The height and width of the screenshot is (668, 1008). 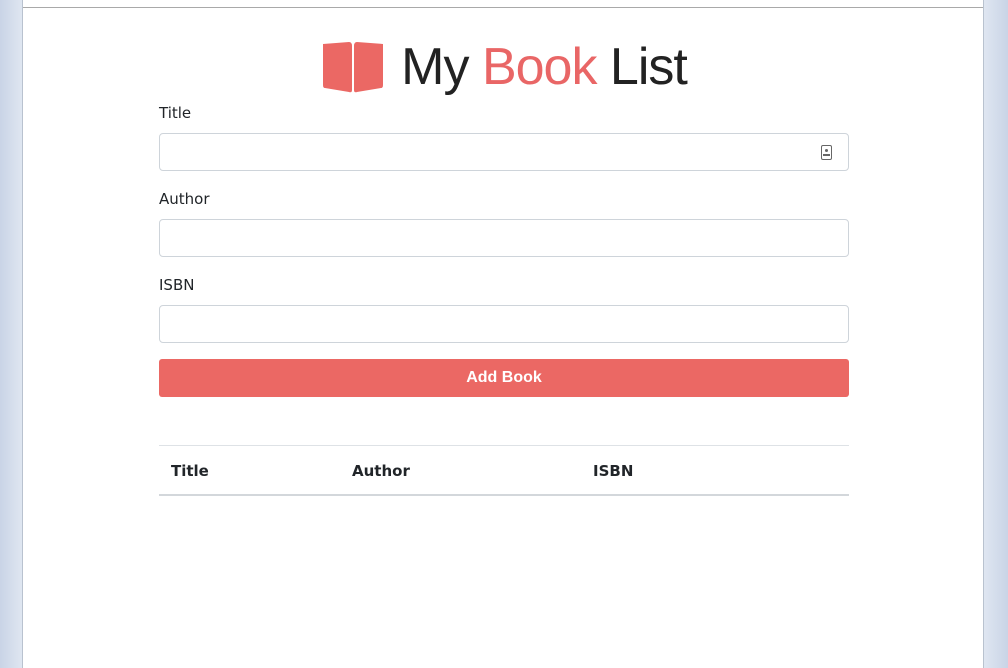 What do you see at coordinates (539, 67) in the screenshot?
I see `app-title-word-book: Book` at bounding box center [539, 67].